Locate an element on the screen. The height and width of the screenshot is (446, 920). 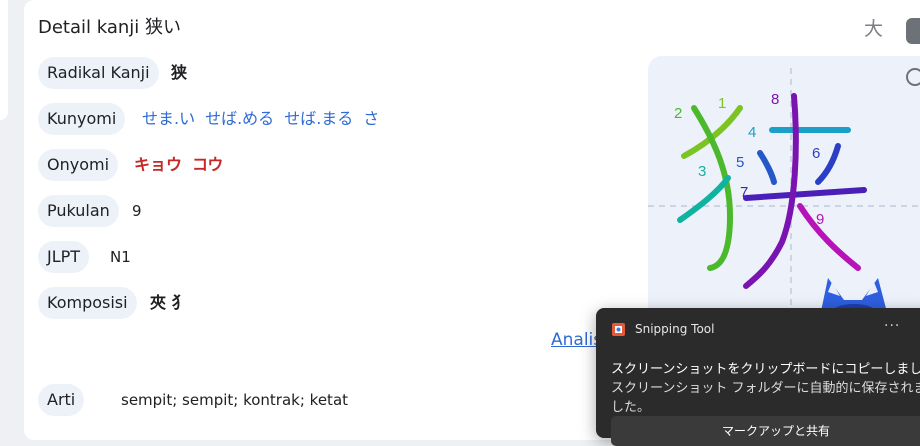
composition-value: 夾 犭 is located at coordinates (169, 302).